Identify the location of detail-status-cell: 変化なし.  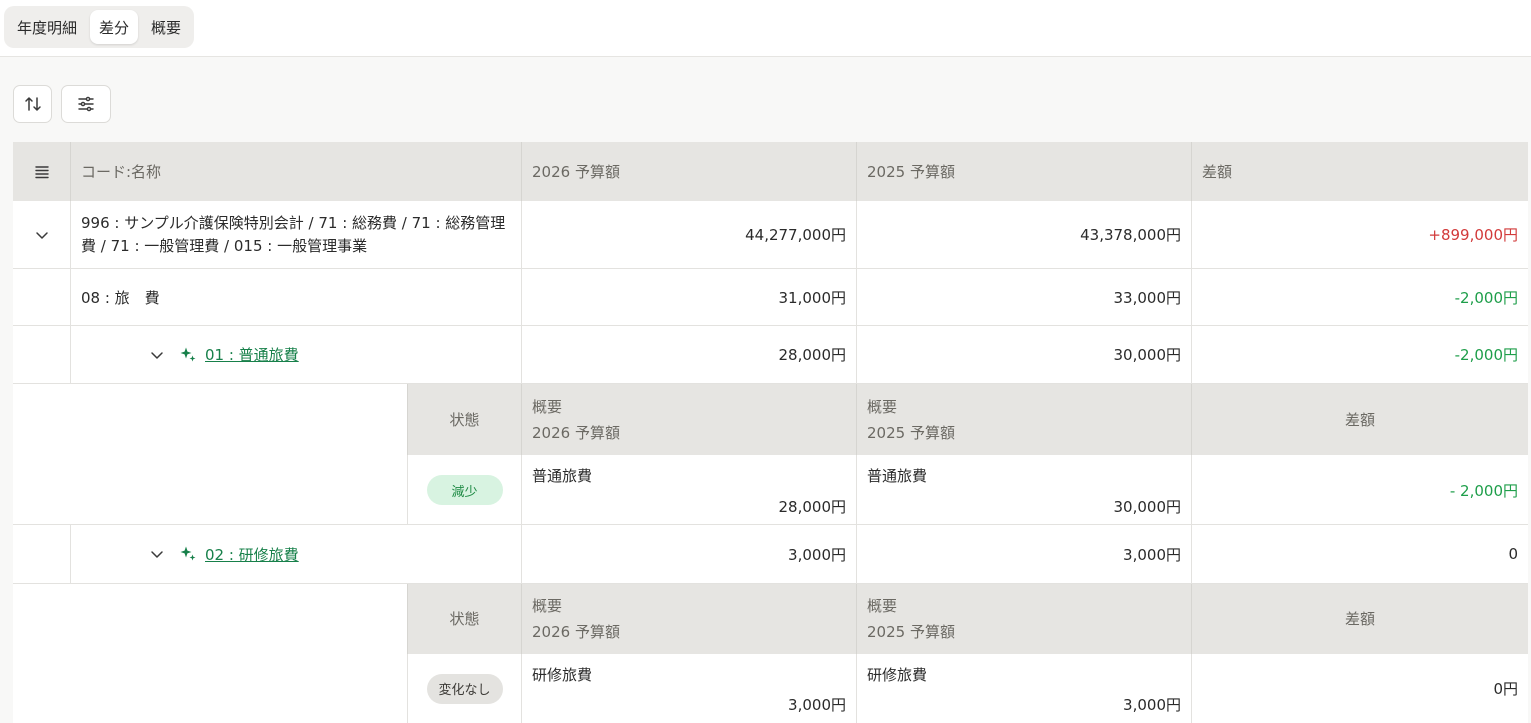
(464, 688).